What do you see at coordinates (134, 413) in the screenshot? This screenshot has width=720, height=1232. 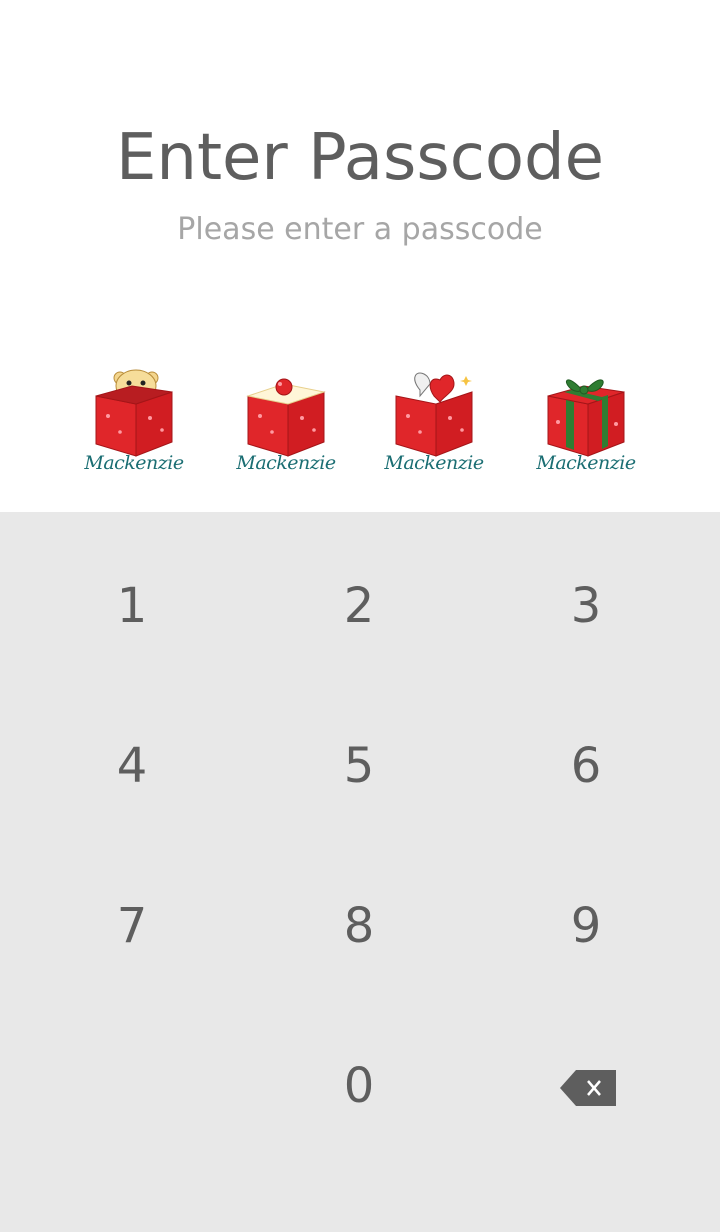 I see `teddy-bear-gift-box-icon` at bounding box center [134, 413].